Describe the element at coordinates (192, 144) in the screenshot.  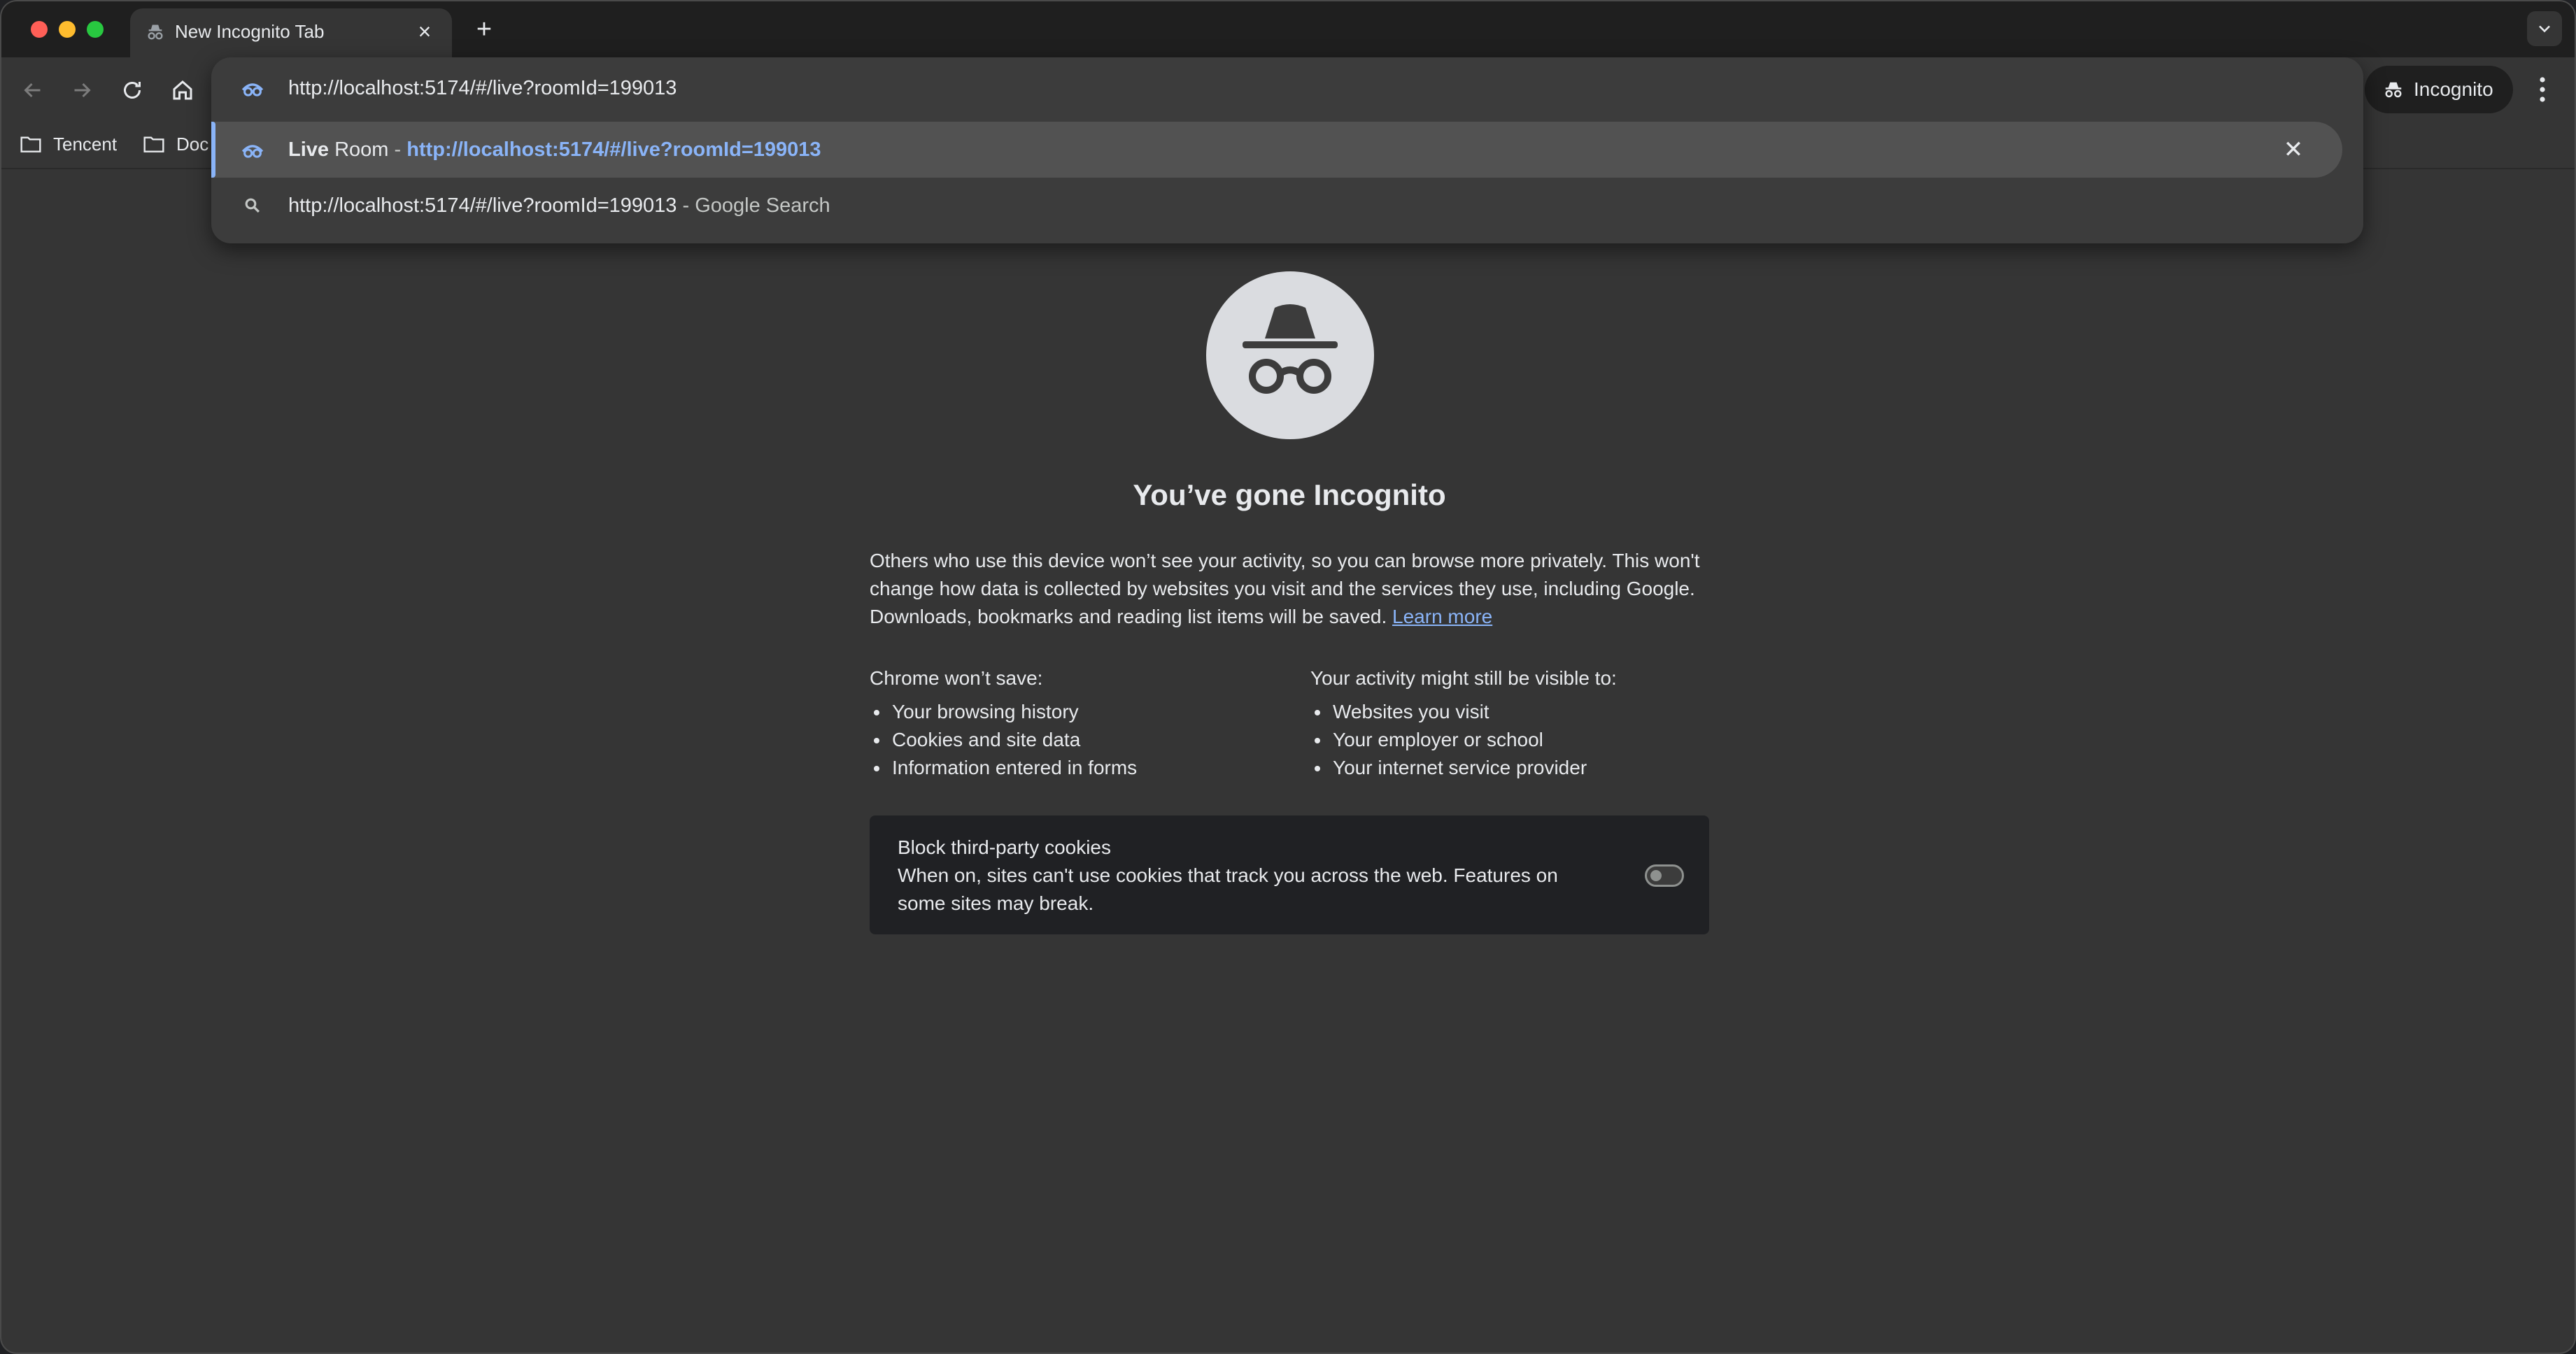
I see `bookmark-label: Doc` at that location.